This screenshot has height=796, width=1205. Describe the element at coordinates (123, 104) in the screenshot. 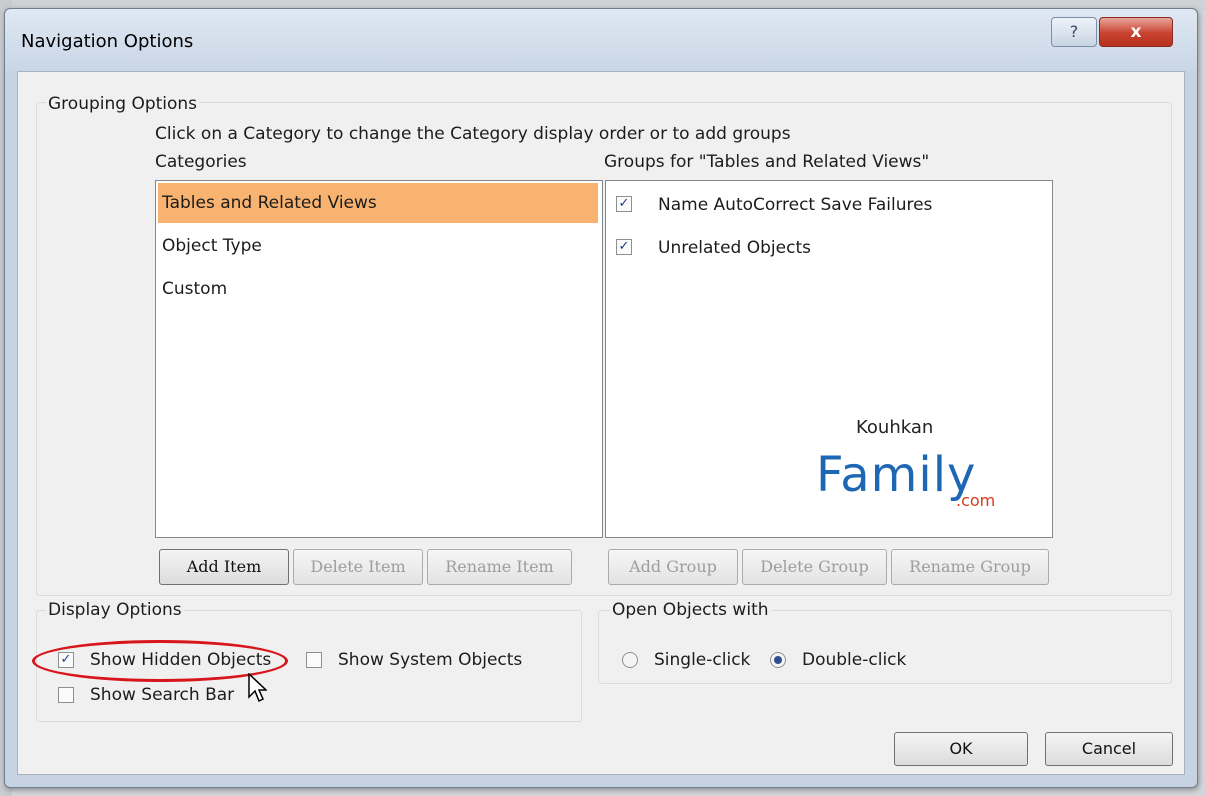

I see `grouping-options-legend: Grouping Options` at that location.